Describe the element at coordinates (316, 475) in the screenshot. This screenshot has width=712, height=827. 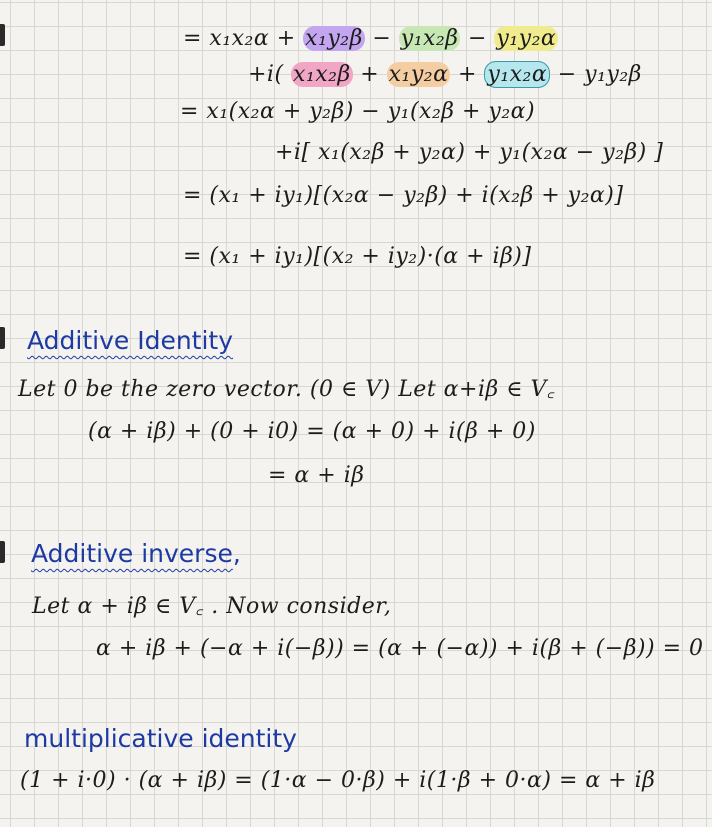
I see `additive-identity-line-3: = α + iβ` at that location.